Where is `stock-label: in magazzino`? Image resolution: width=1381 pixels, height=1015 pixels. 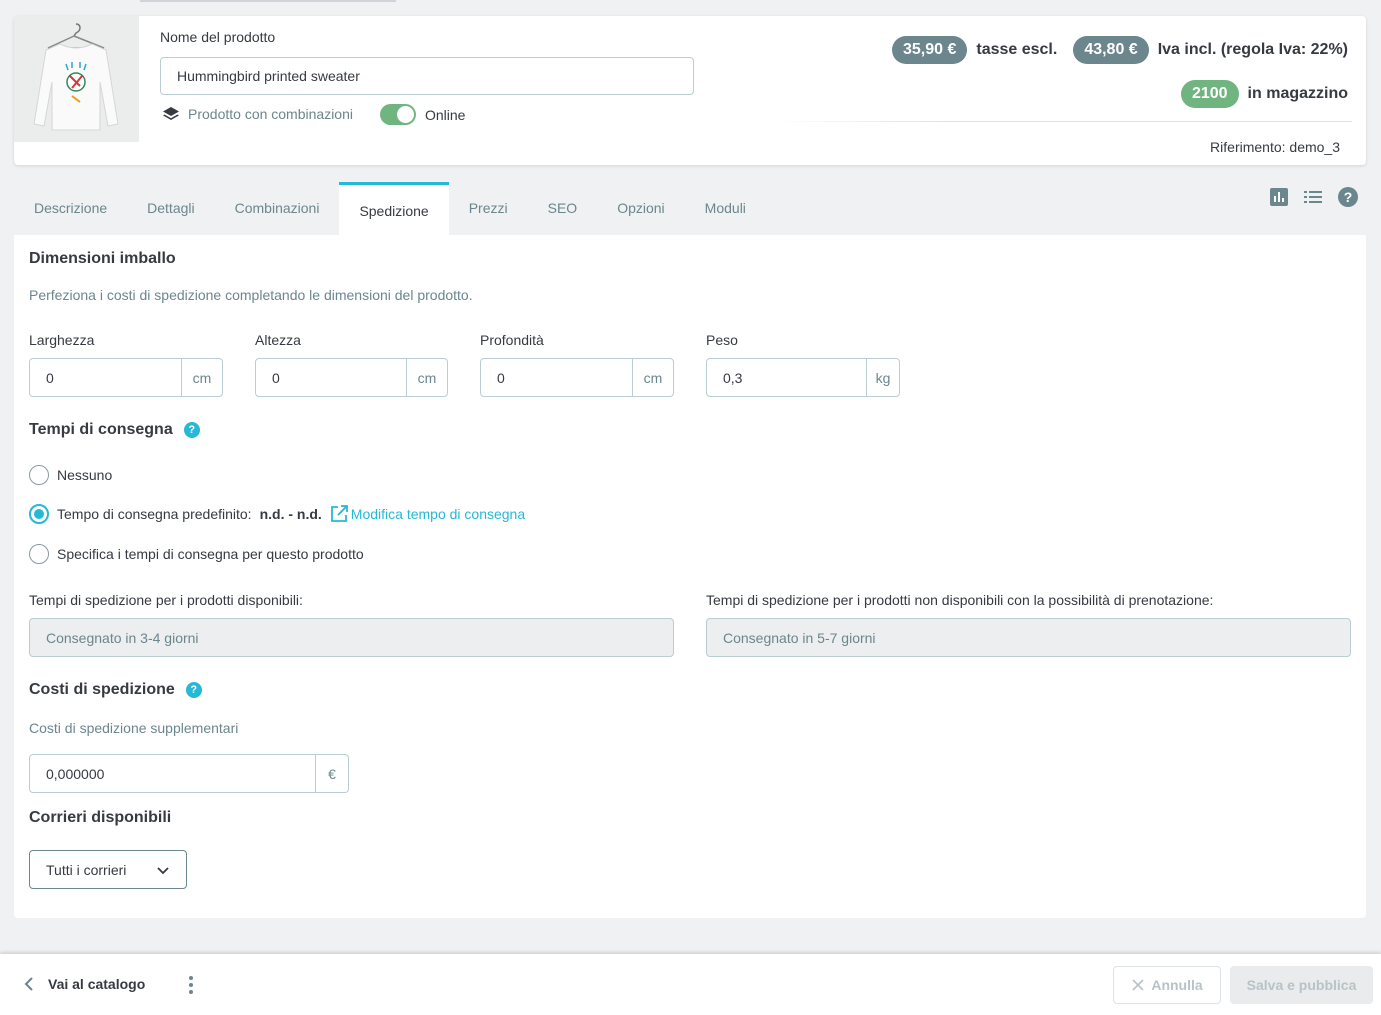
stock-label: in magazzino is located at coordinates (1297, 93).